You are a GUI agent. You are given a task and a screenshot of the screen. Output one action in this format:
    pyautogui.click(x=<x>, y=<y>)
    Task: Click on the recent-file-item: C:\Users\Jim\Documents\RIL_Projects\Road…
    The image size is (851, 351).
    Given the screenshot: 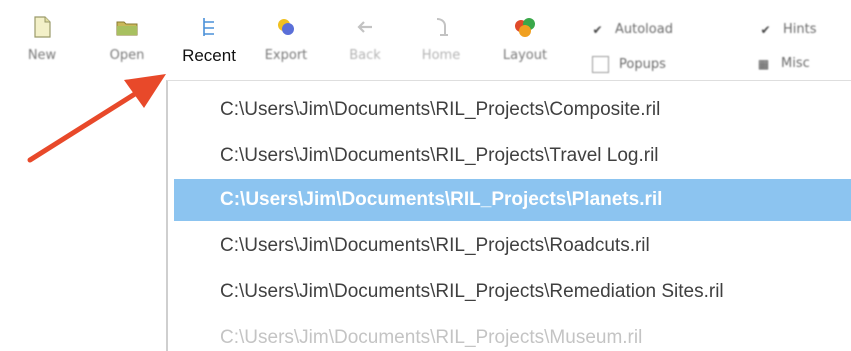 What is the action you would take?
    pyautogui.click(x=512, y=246)
    